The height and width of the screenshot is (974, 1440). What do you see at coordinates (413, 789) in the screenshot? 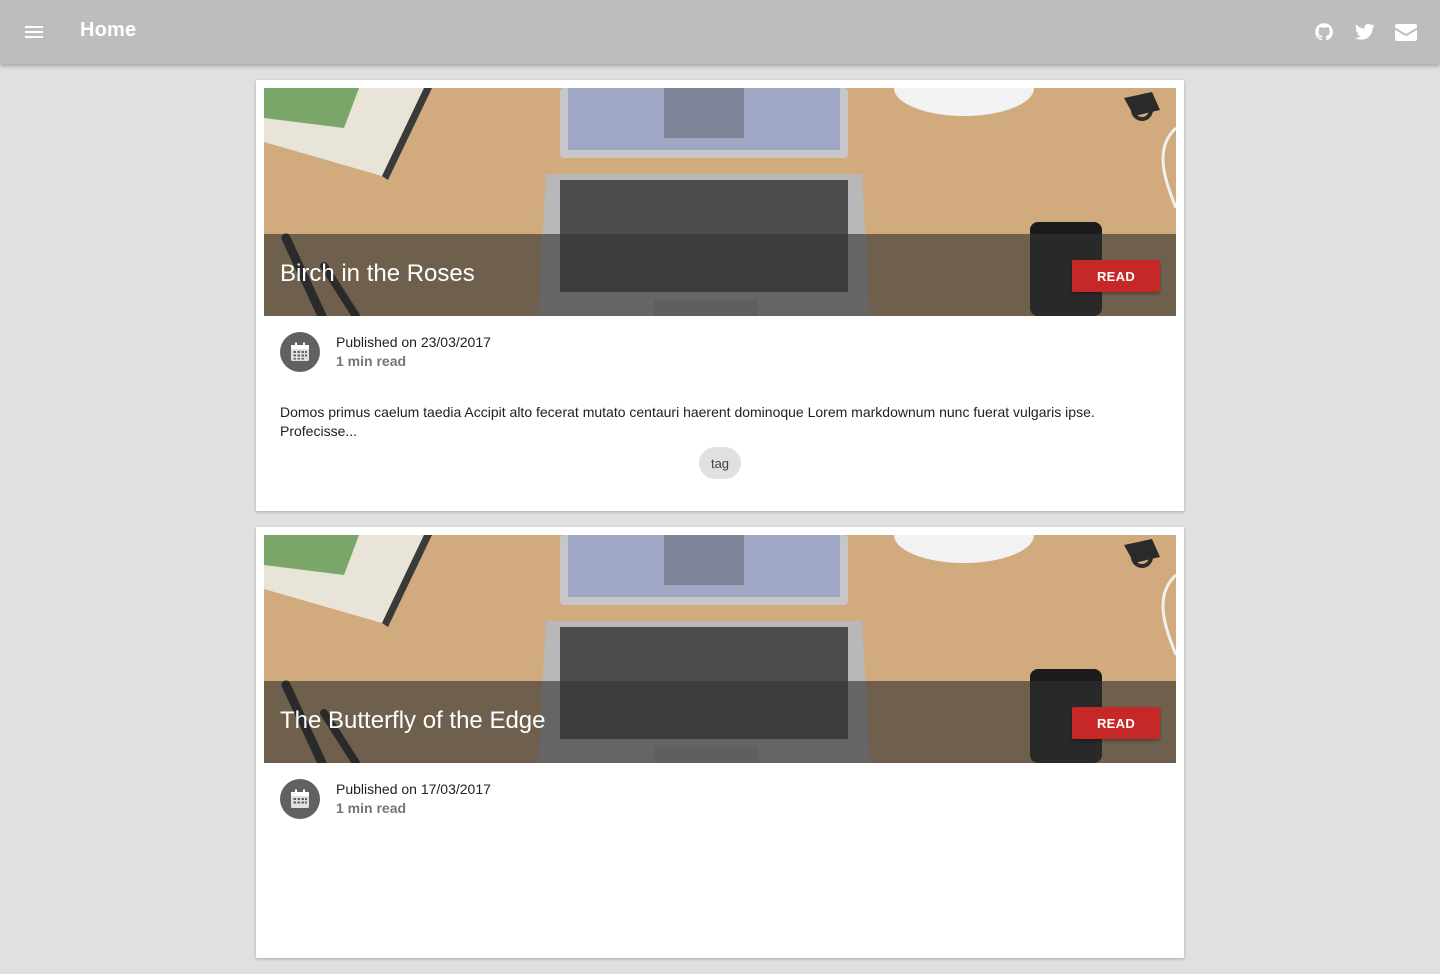
I see `published-date: Published on 17/03/2017` at bounding box center [413, 789].